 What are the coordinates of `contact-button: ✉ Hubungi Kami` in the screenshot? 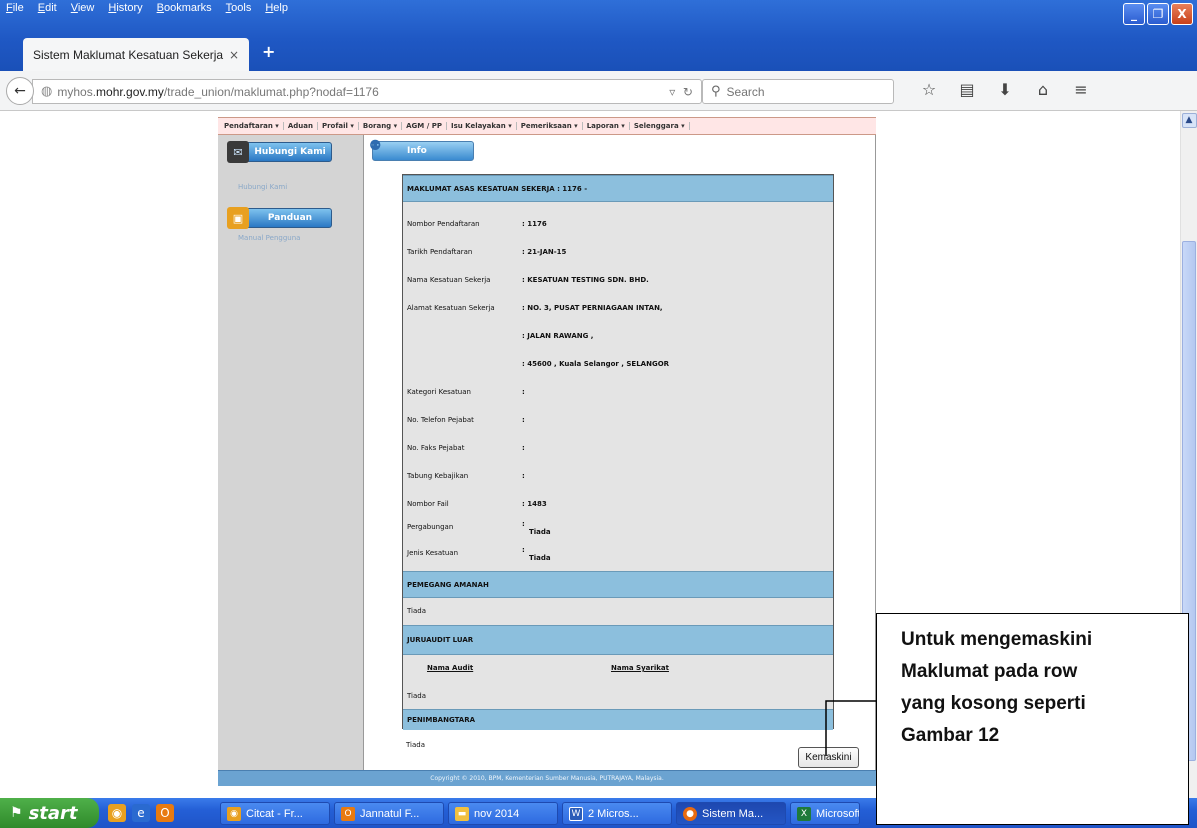 It's located at (279, 152).